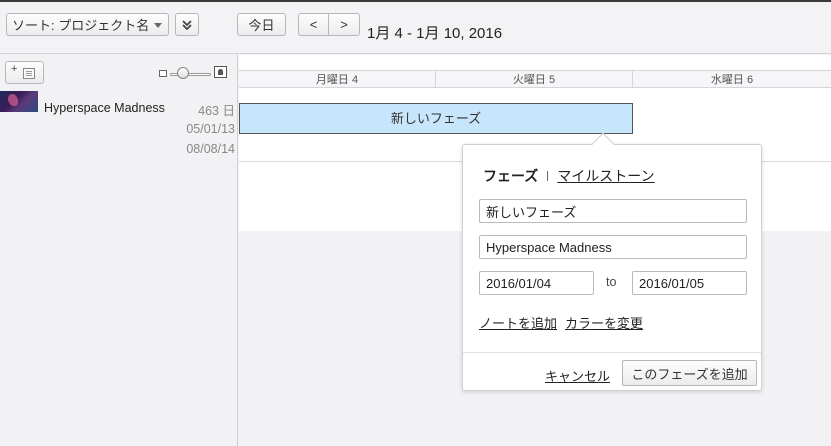 The image size is (831, 446). What do you see at coordinates (689, 283) in the screenshot?
I see `end-date-input` at bounding box center [689, 283].